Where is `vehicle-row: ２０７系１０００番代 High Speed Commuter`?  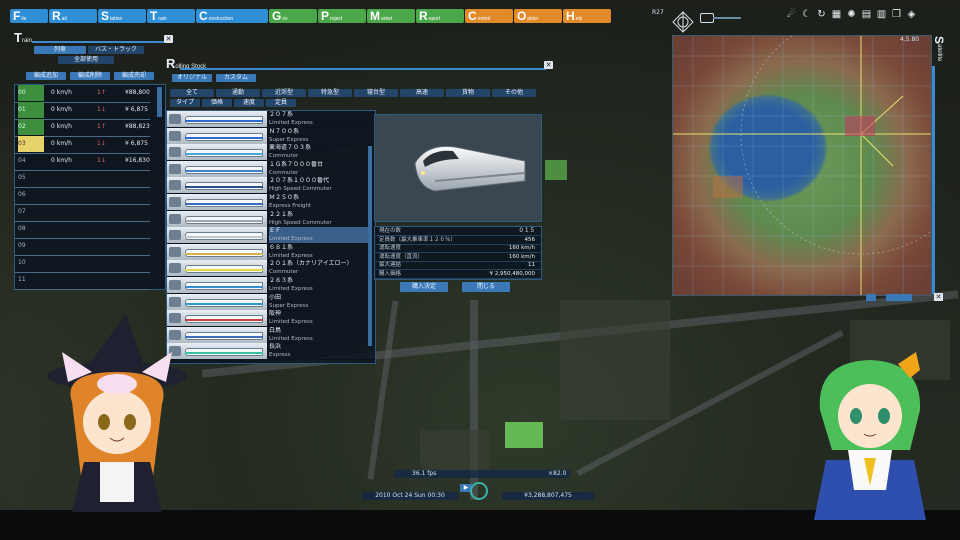 vehicle-row: ２０７系１０００番代 High Speed Commuter is located at coordinates (271, 186).